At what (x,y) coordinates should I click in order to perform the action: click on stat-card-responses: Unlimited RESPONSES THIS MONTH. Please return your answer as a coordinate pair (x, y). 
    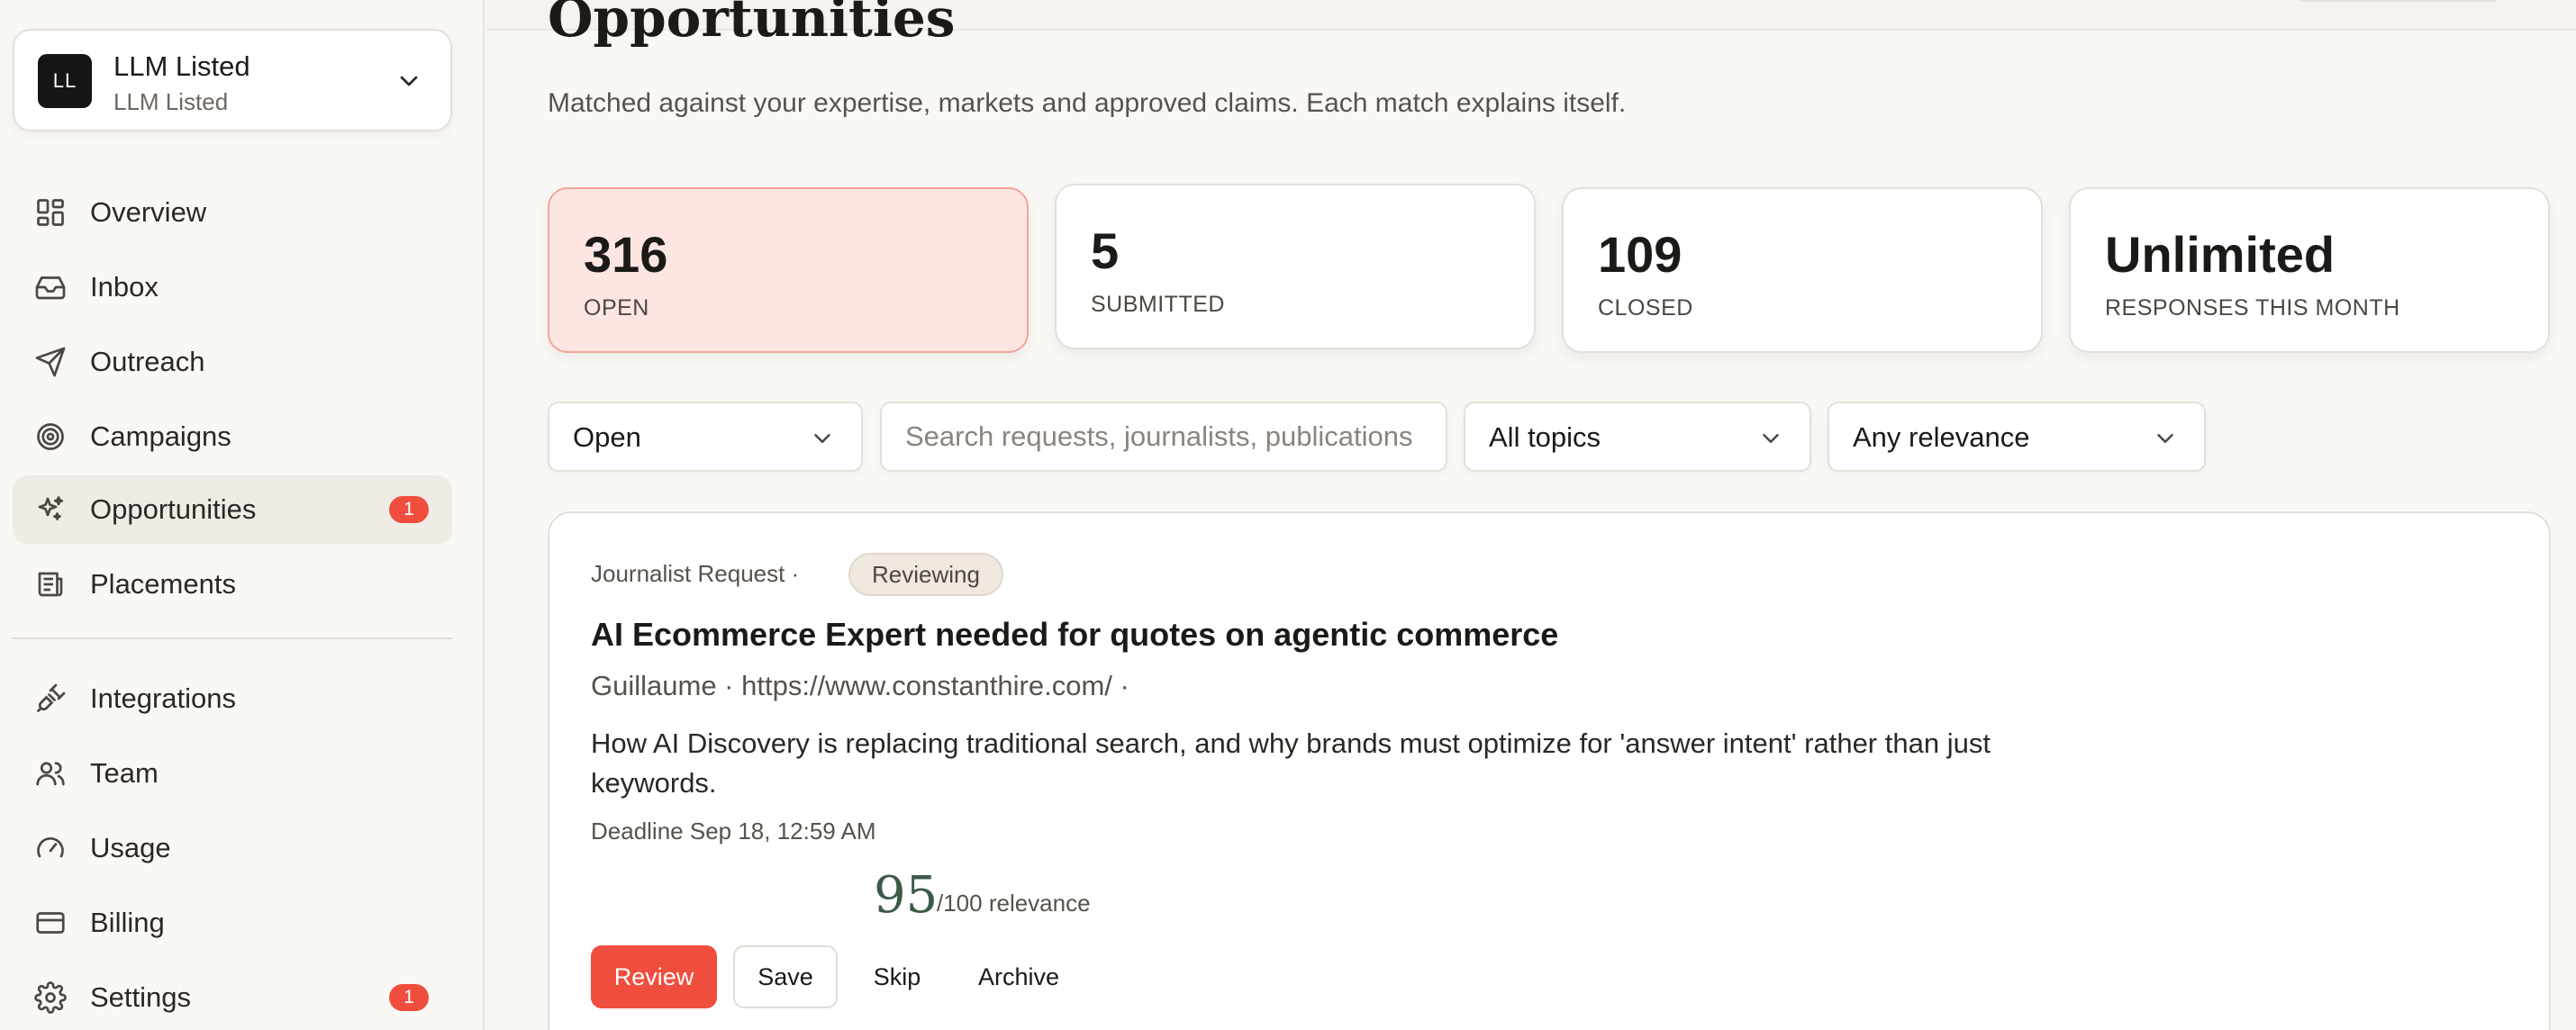
    Looking at the image, I should click on (2309, 270).